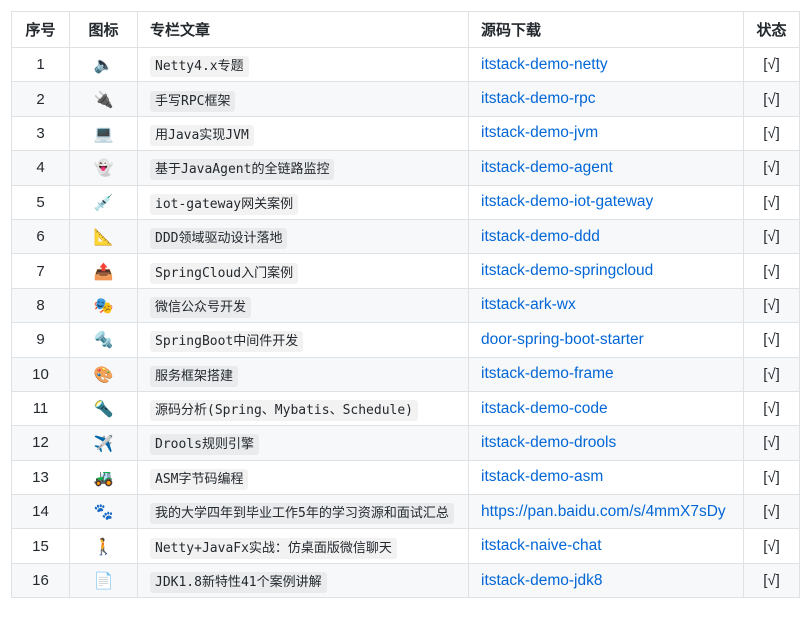  I want to click on table-row: 8 🎭 微信公众号开发 itstack-ark-wx [√], so click(405, 305).